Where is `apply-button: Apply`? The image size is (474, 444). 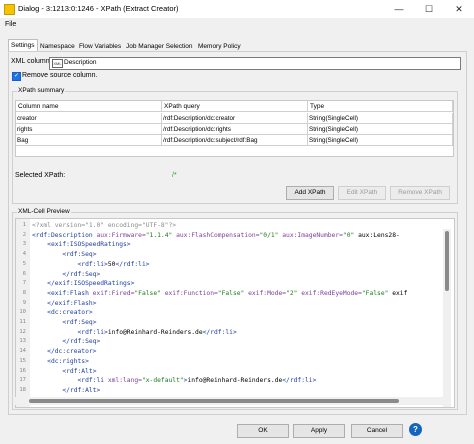 apply-button: Apply is located at coordinates (319, 431).